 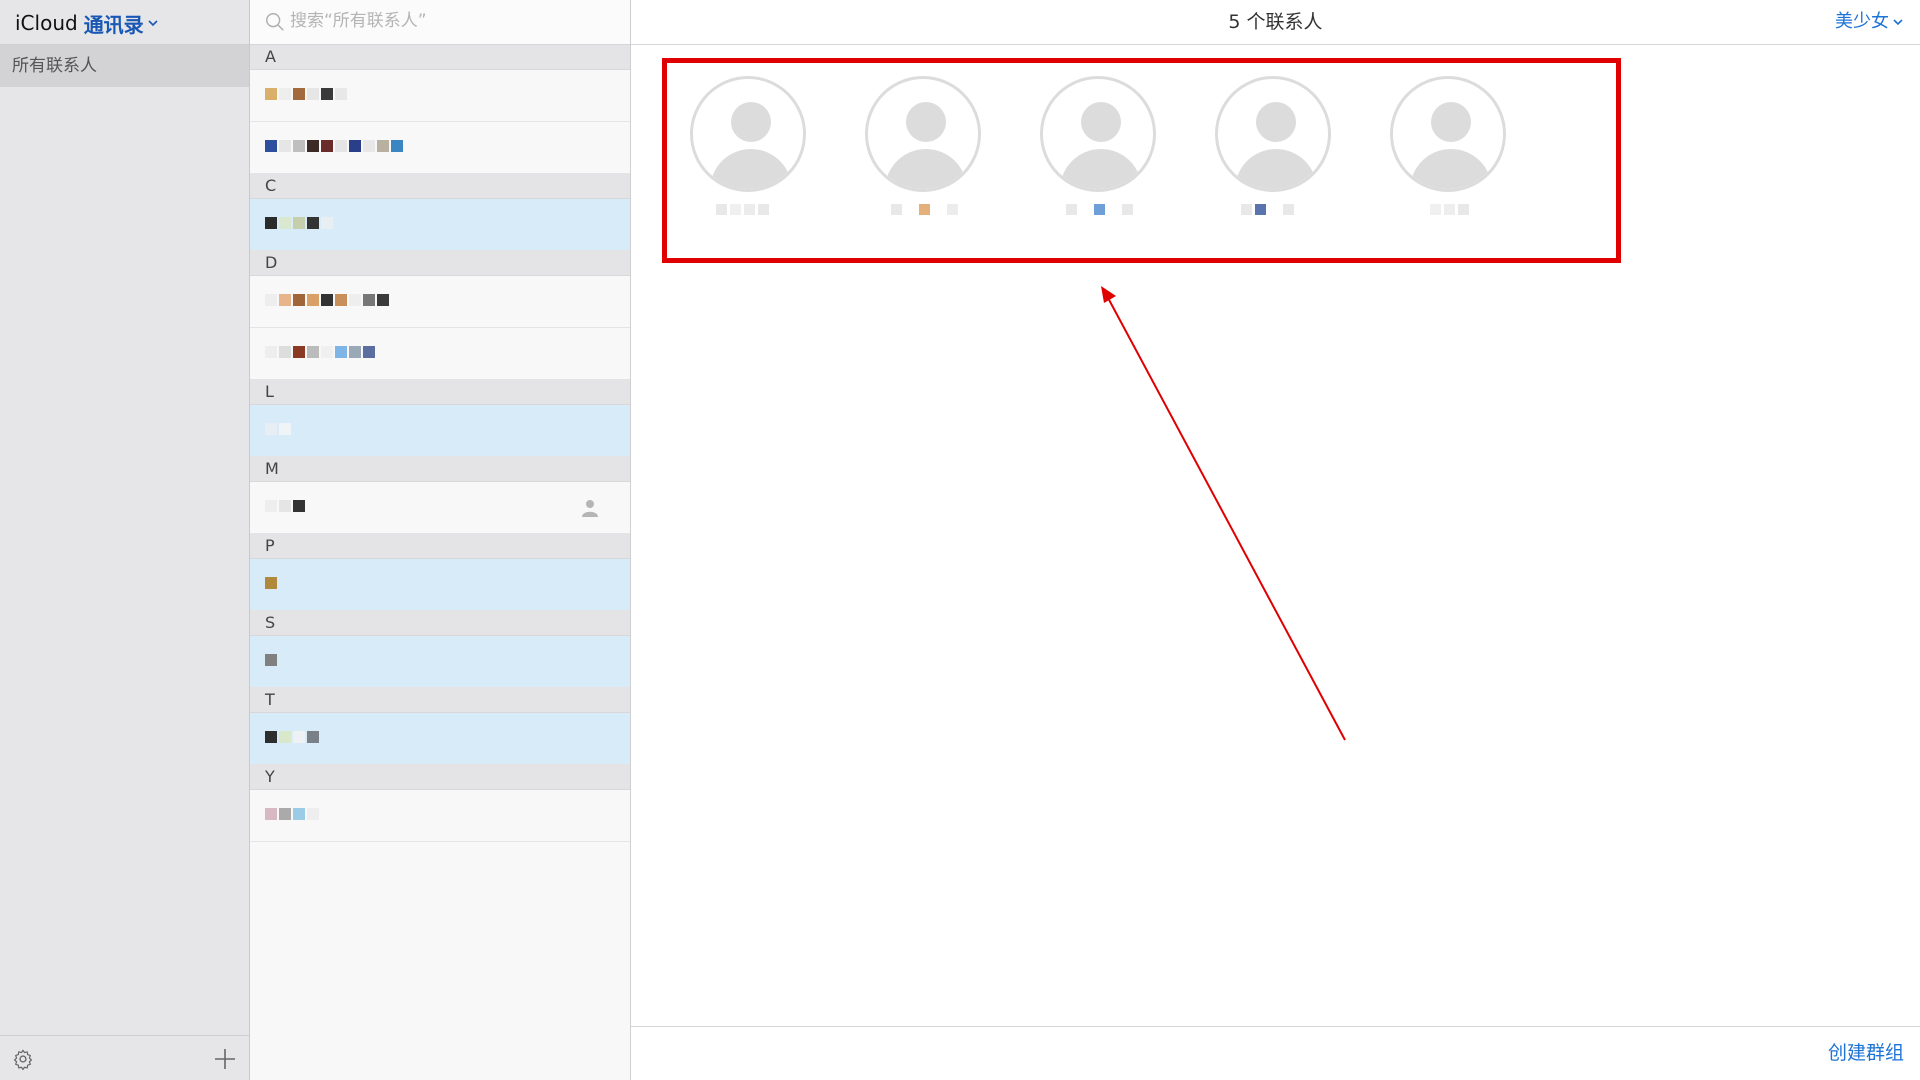 What do you see at coordinates (1275, 1053) in the screenshot?
I see `detail-footer: 创建群组` at bounding box center [1275, 1053].